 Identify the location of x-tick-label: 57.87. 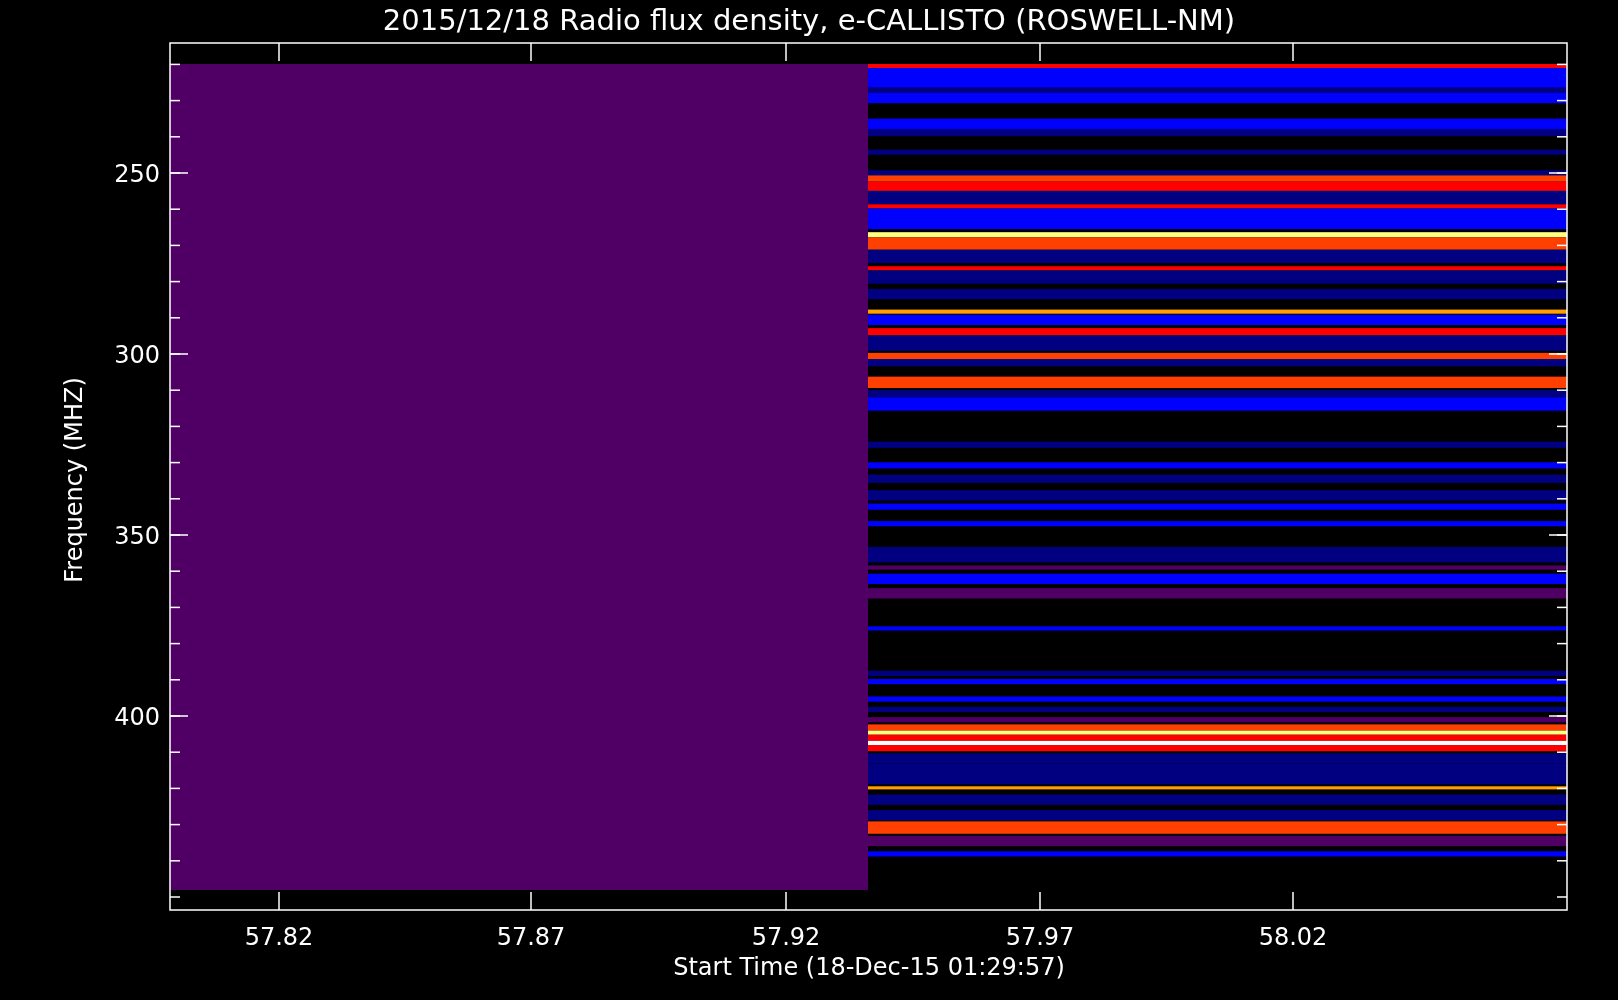
(531, 937).